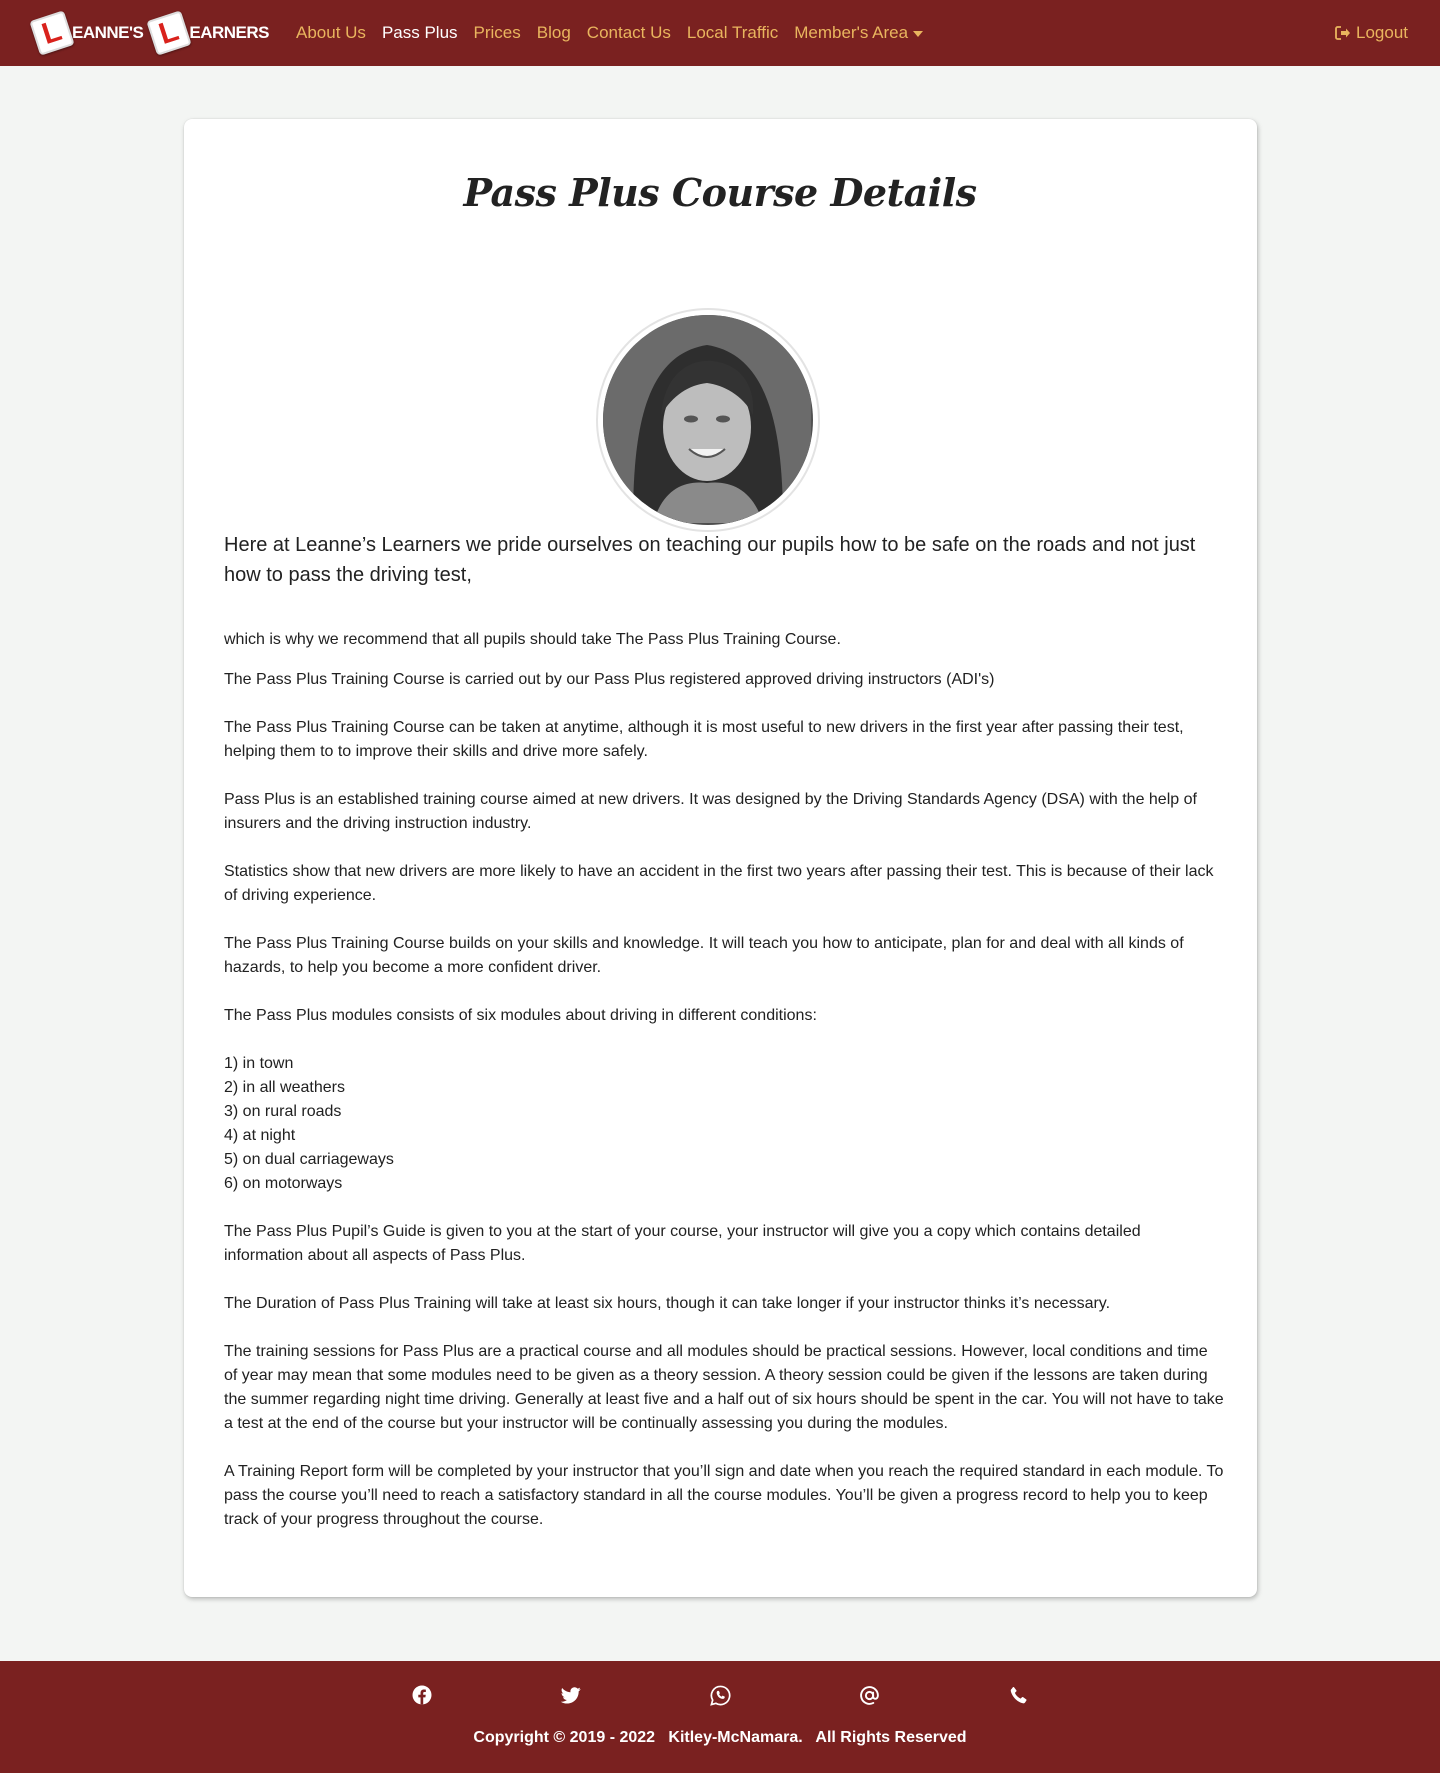  Describe the element at coordinates (732, 33) in the screenshot. I see `nav-link-local-traffic: Local Traffic` at that location.